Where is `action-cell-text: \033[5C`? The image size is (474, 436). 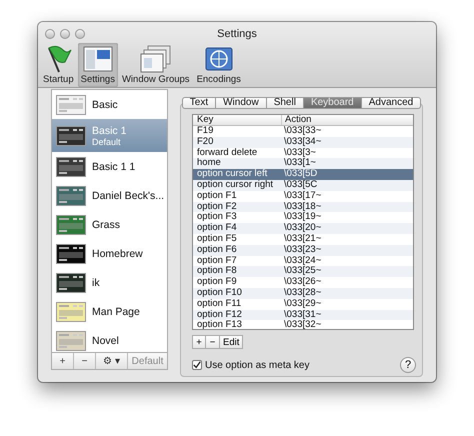 action-cell-text: \033[5C is located at coordinates (300, 185).